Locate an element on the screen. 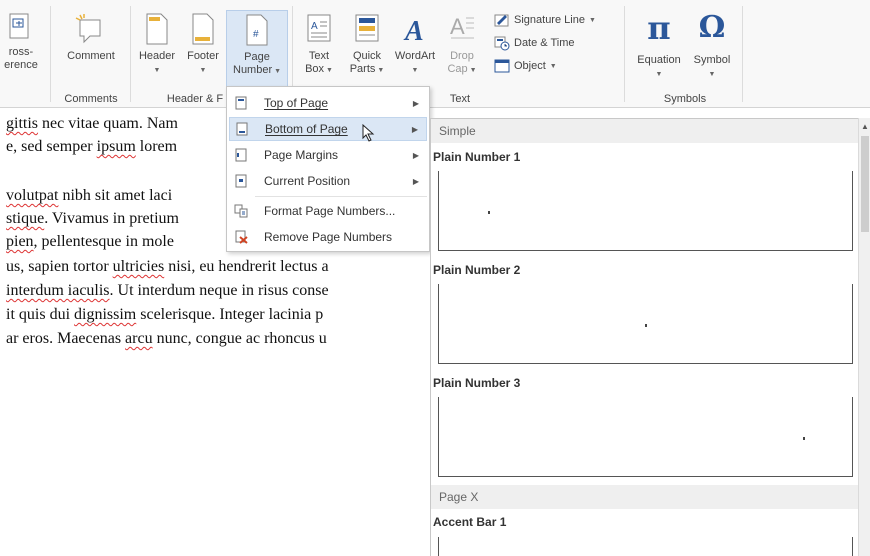 The image size is (870, 556). menu-item-label: Bottom of Page is located at coordinates (306, 129).